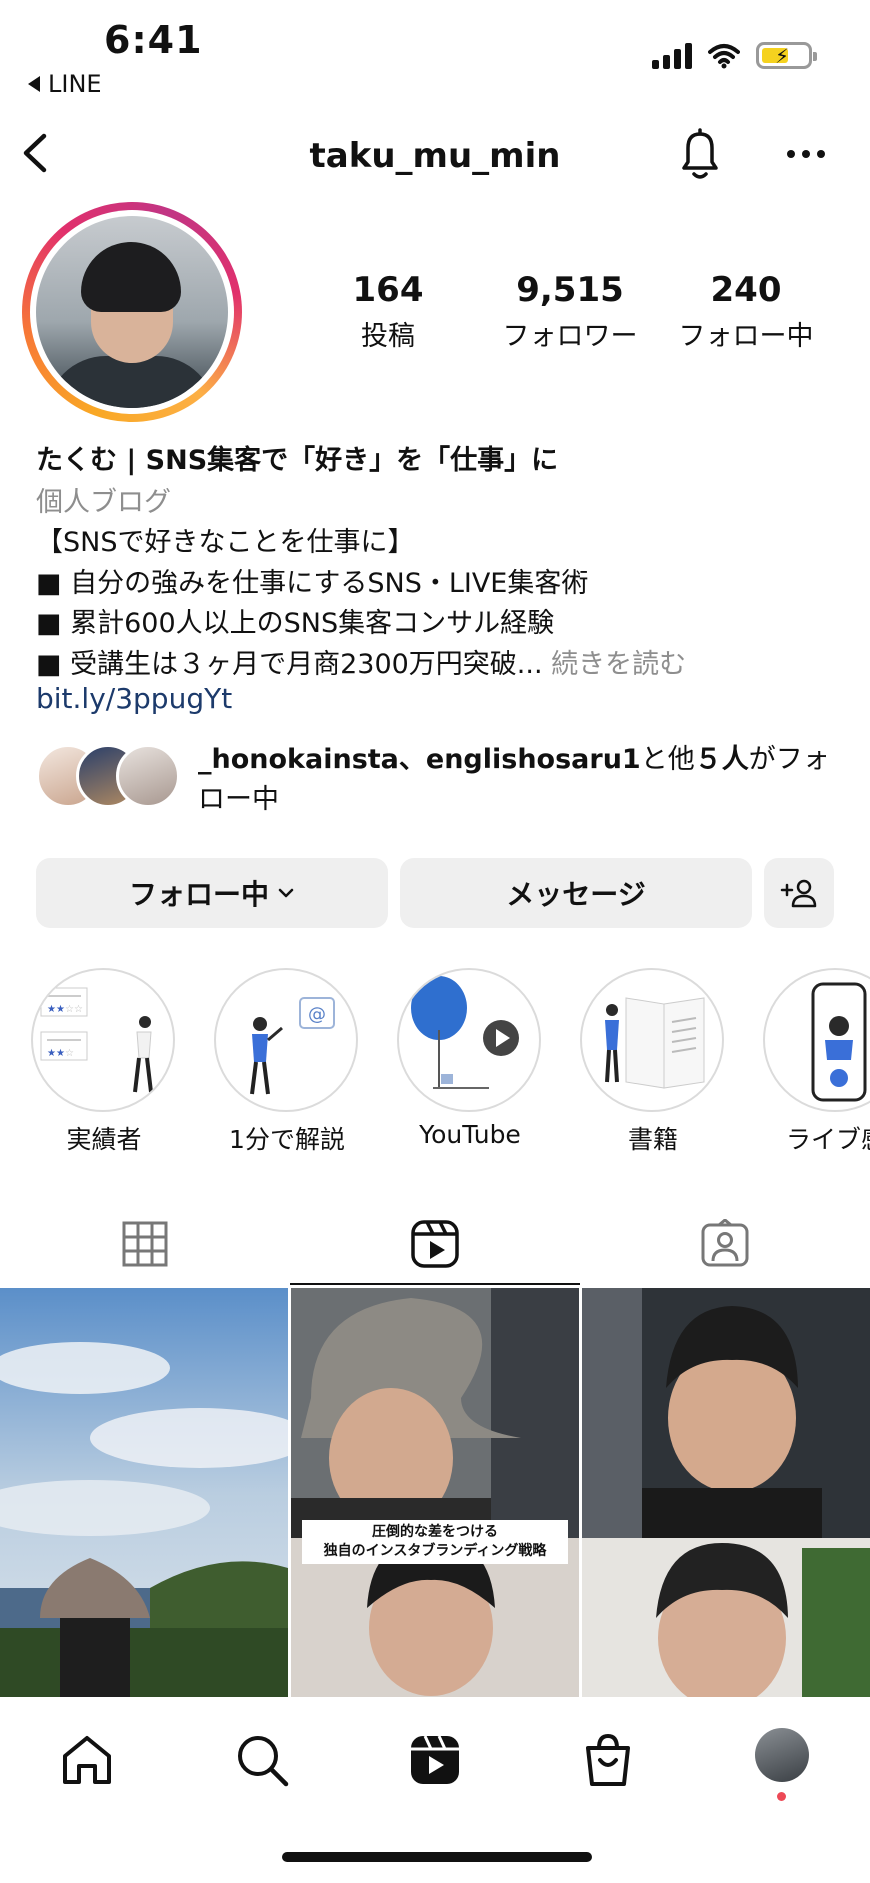 This screenshot has height=1883, width=870. Describe the element at coordinates (672, 55) in the screenshot. I see `cellular-signal-icon` at that location.